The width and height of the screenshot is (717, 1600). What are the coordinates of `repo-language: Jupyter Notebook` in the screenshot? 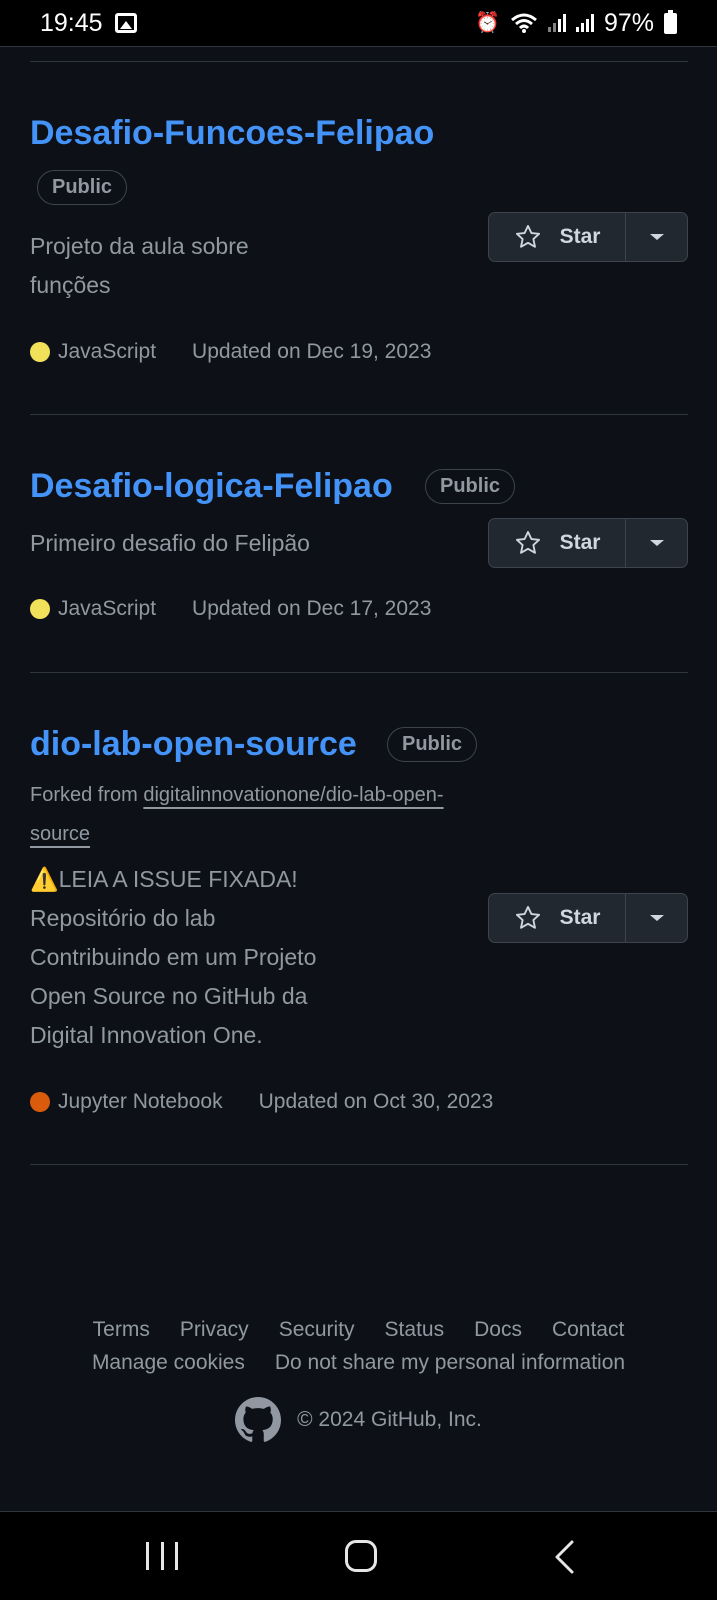 It's located at (140, 1101).